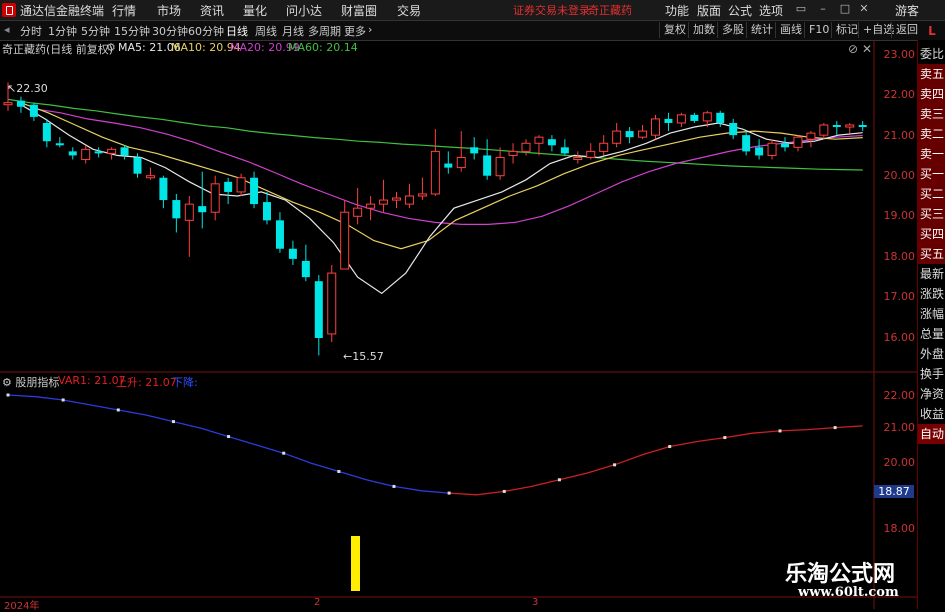 This screenshot has height=612, width=945. I want to click on y-tick: 19.00, so click(899, 215).